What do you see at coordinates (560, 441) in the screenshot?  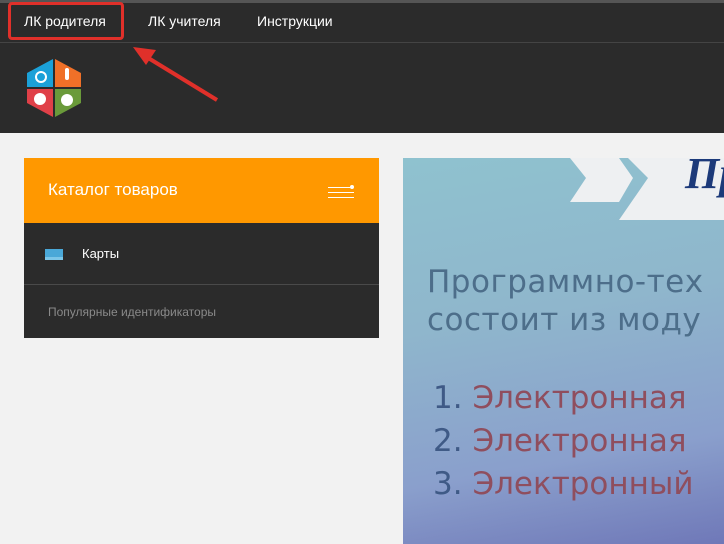 I see `banner-list-item: 2. Электронная` at bounding box center [560, 441].